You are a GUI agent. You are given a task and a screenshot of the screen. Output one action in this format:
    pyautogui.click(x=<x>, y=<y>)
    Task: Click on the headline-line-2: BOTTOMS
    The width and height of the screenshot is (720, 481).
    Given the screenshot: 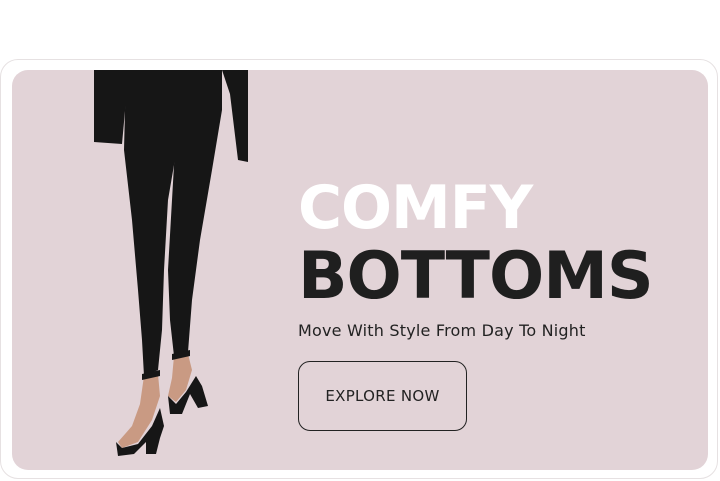 What is the action you would take?
    pyautogui.click(x=476, y=276)
    